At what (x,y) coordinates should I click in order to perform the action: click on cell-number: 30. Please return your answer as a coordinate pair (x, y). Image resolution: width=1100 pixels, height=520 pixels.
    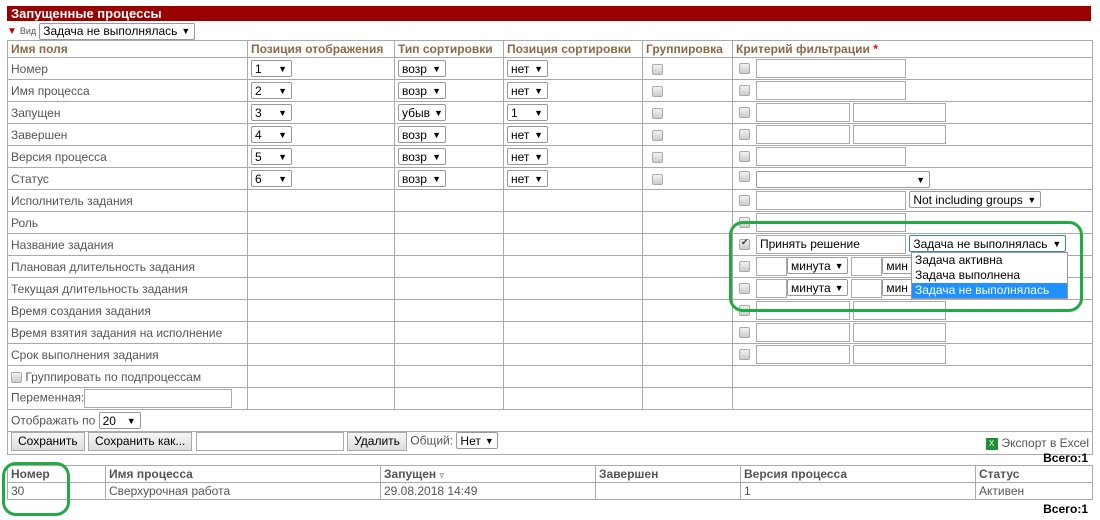
    Looking at the image, I should click on (56, 491).